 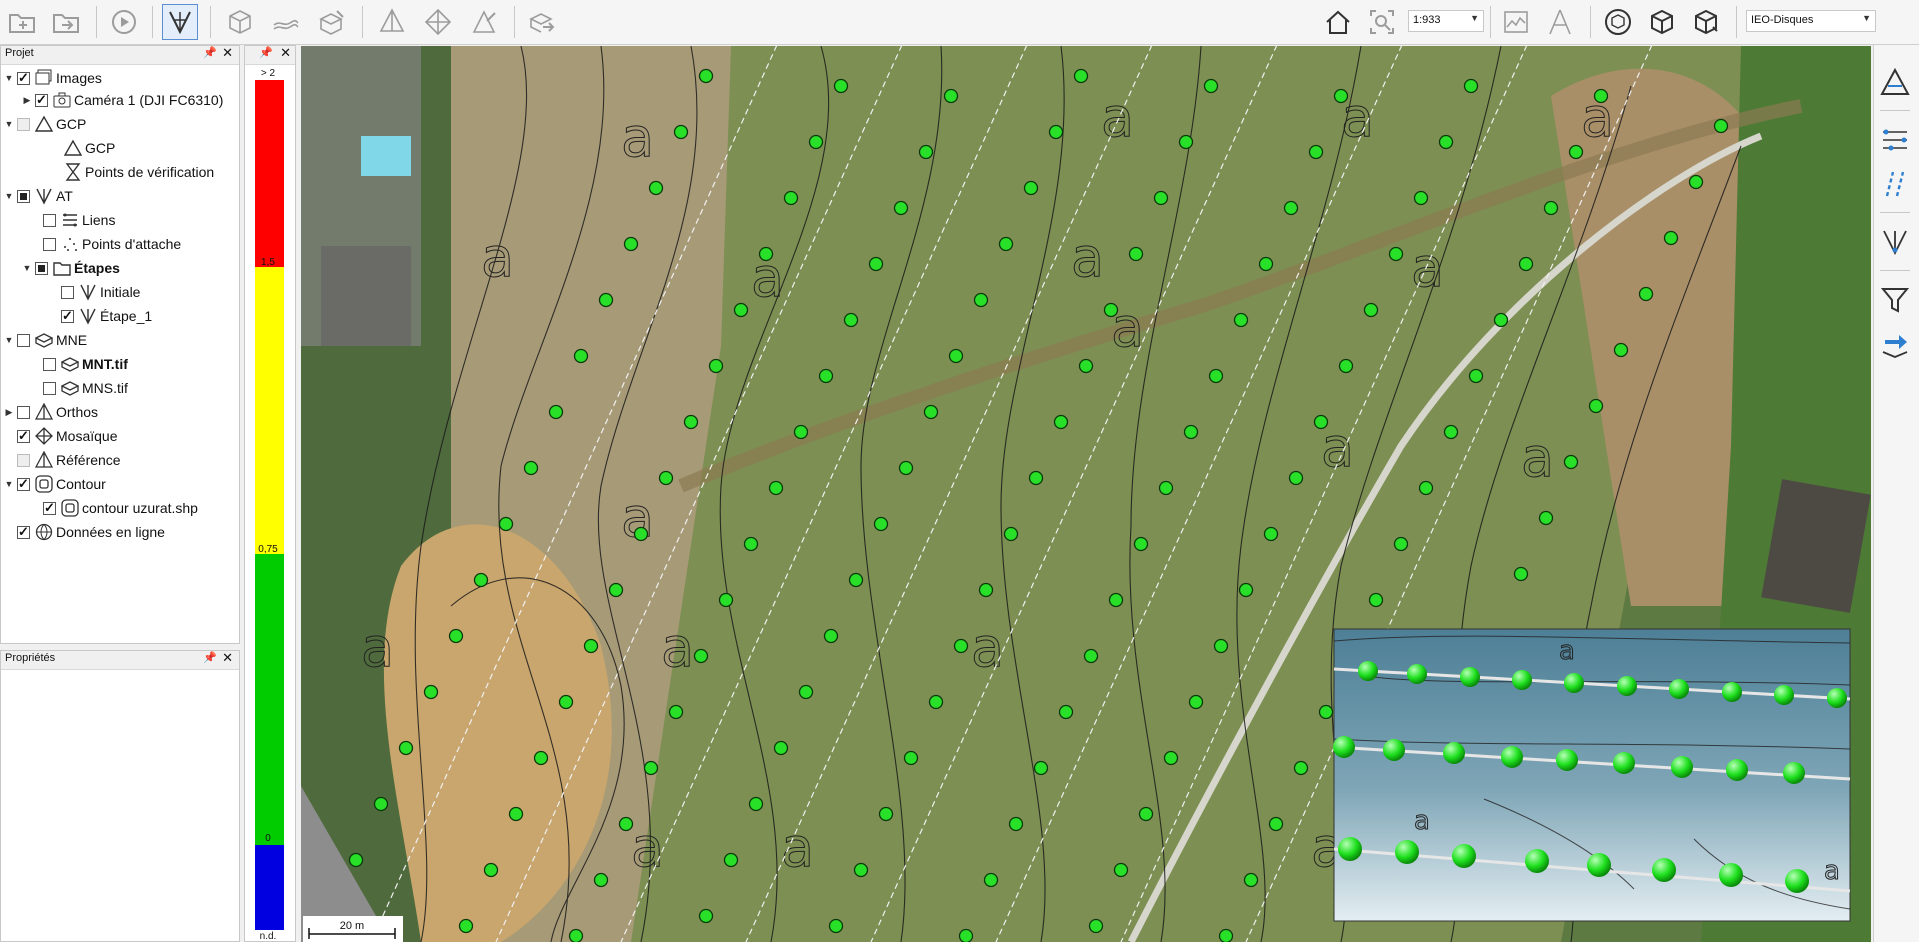 What do you see at coordinates (1338, 22) in the screenshot?
I see `home-icon` at bounding box center [1338, 22].